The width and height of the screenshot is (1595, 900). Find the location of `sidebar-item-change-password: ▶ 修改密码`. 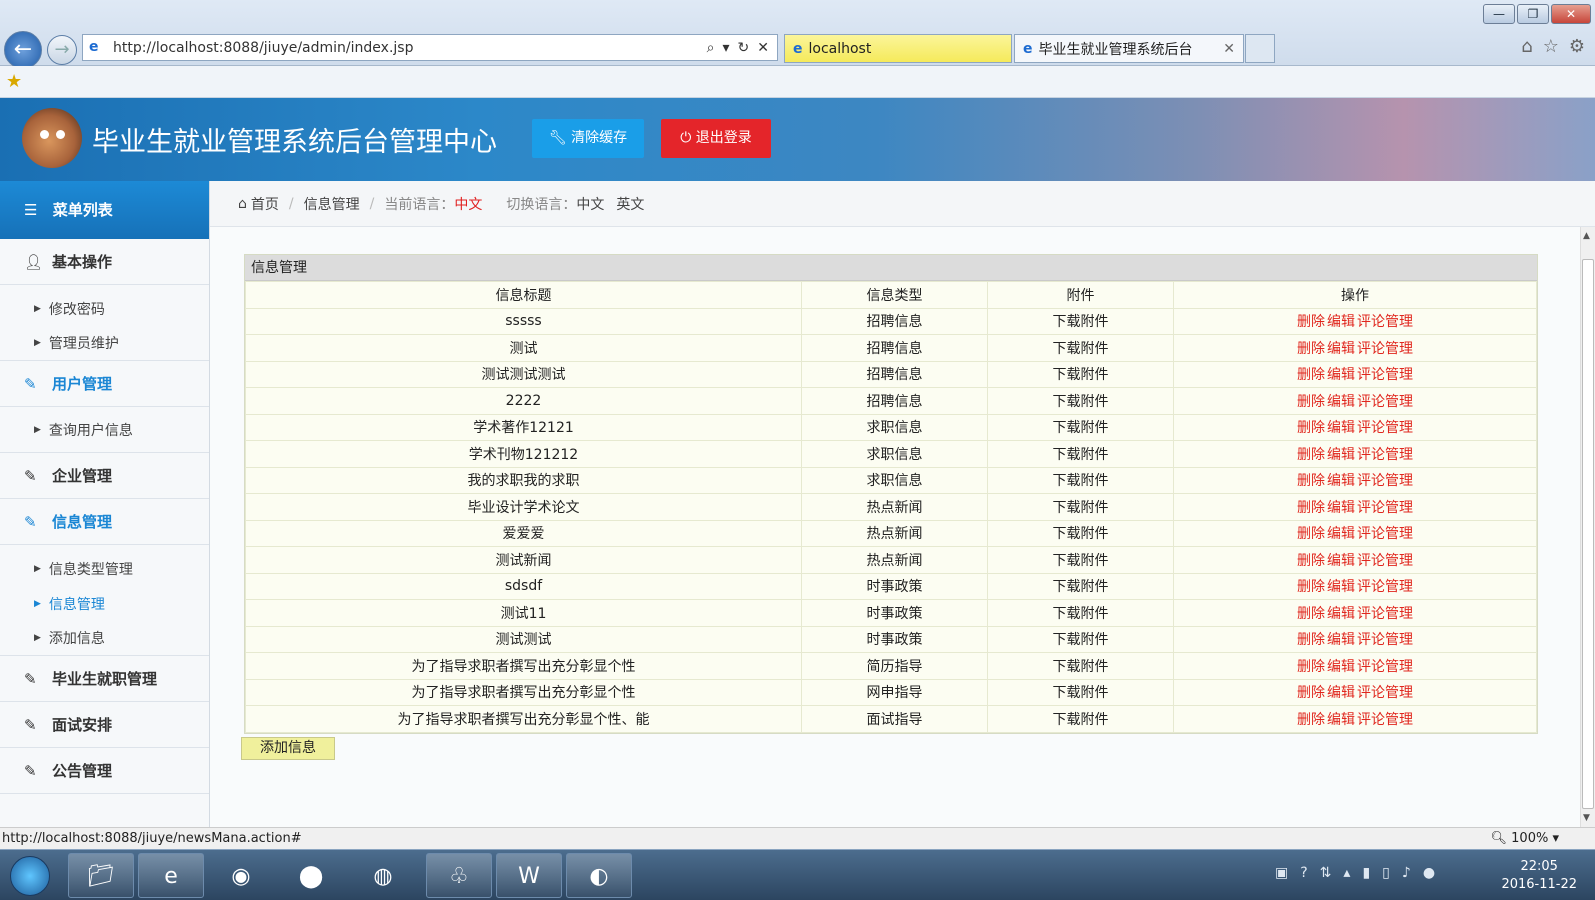

sidebar-item-change-password: ▶ 修改密码 is located at coordinates (104, 308).